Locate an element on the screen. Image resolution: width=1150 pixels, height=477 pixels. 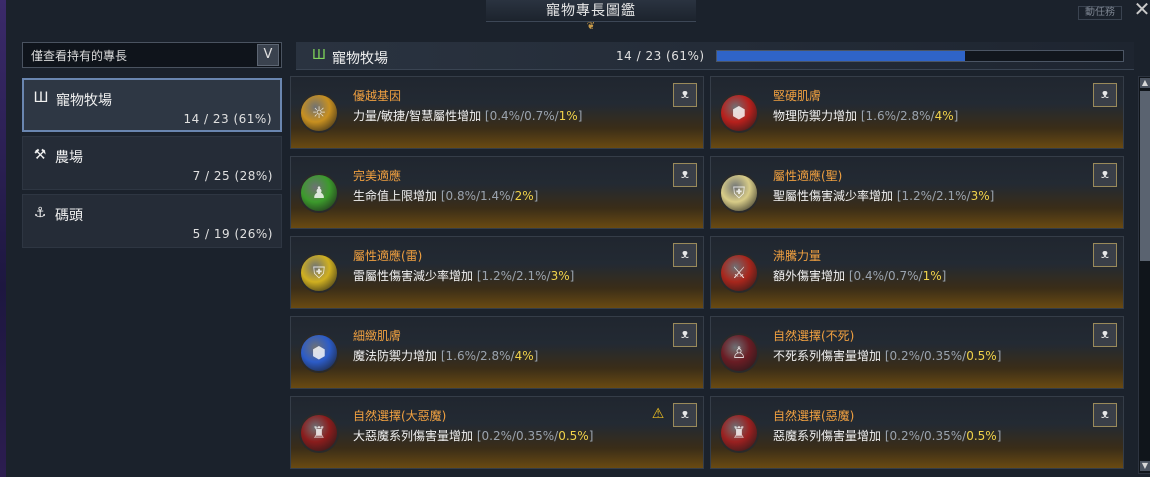
effect-text: 聖屬性傷害減少率增加 is located at coordinates (833, 196).